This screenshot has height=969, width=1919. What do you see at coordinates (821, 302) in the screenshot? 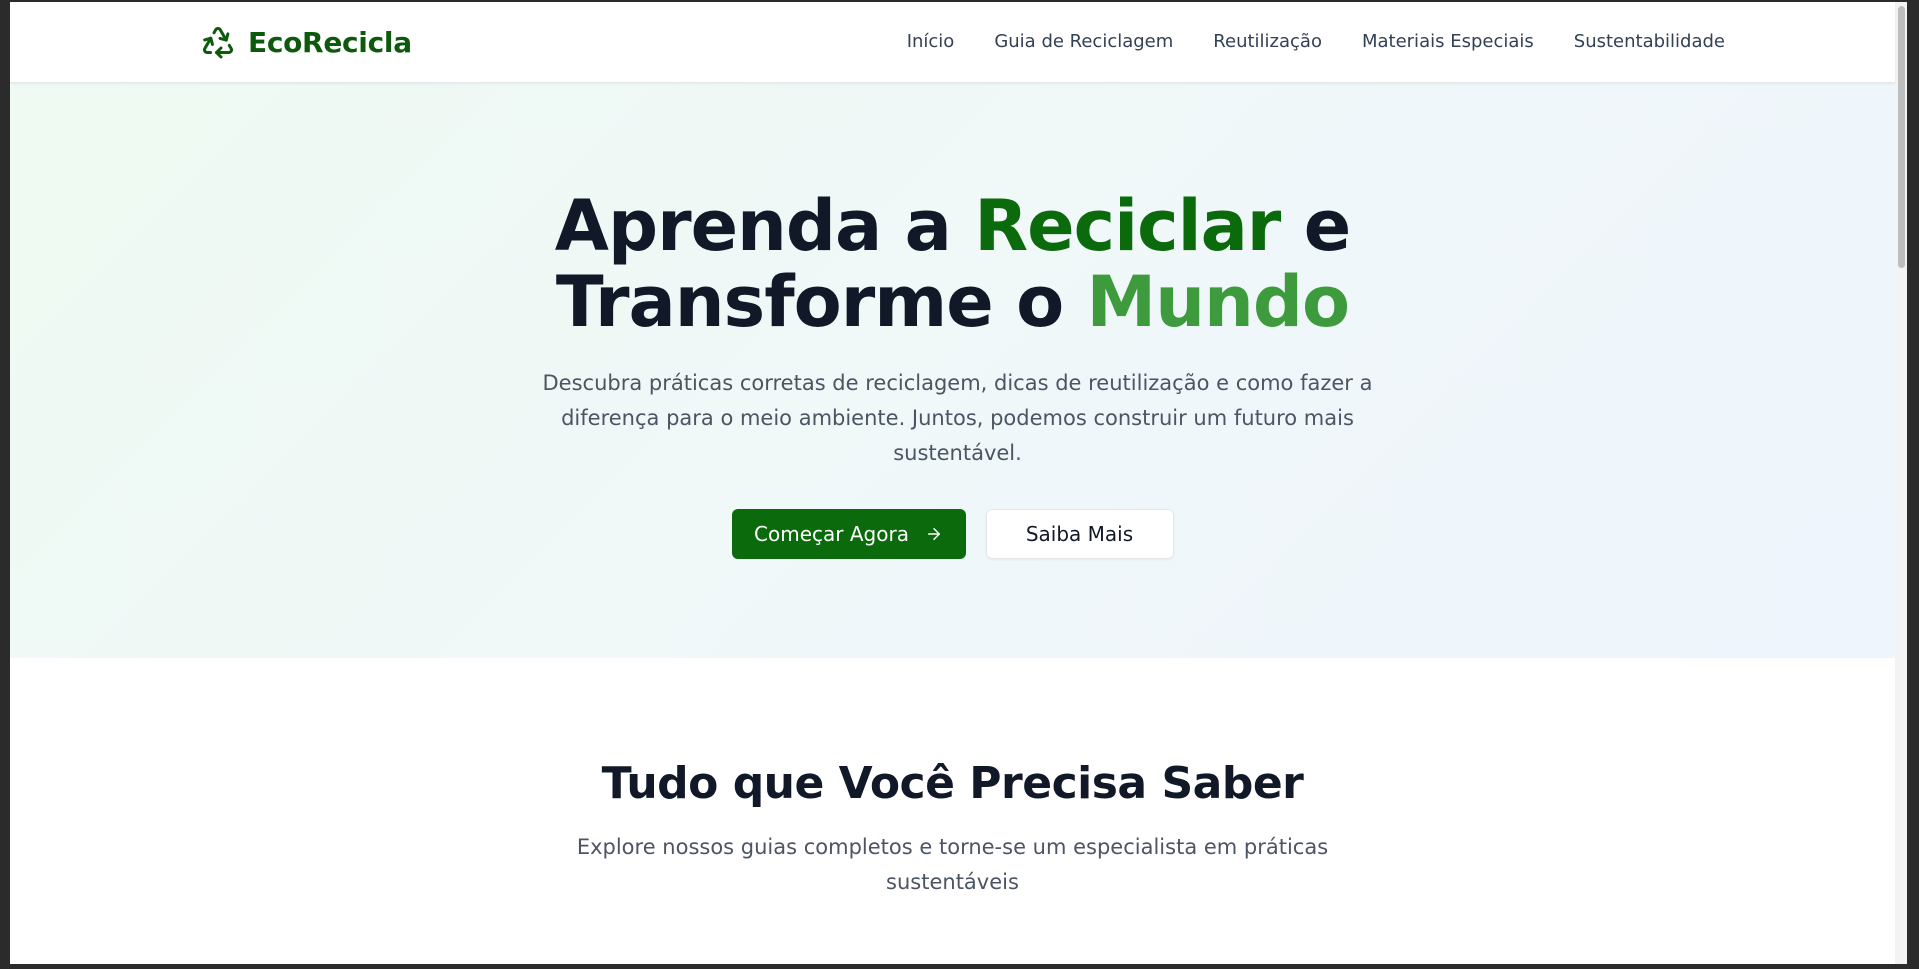
I see `hero-title-text-3: Transforme o` at bounding box center [821, 302].